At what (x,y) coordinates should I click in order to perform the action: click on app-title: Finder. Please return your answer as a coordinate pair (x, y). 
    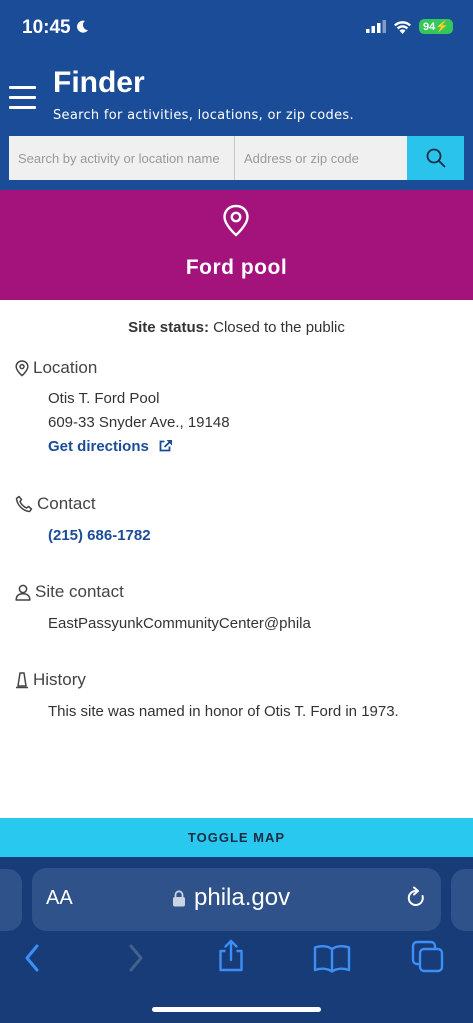
    Looking at the image, I should click on (99, 82).